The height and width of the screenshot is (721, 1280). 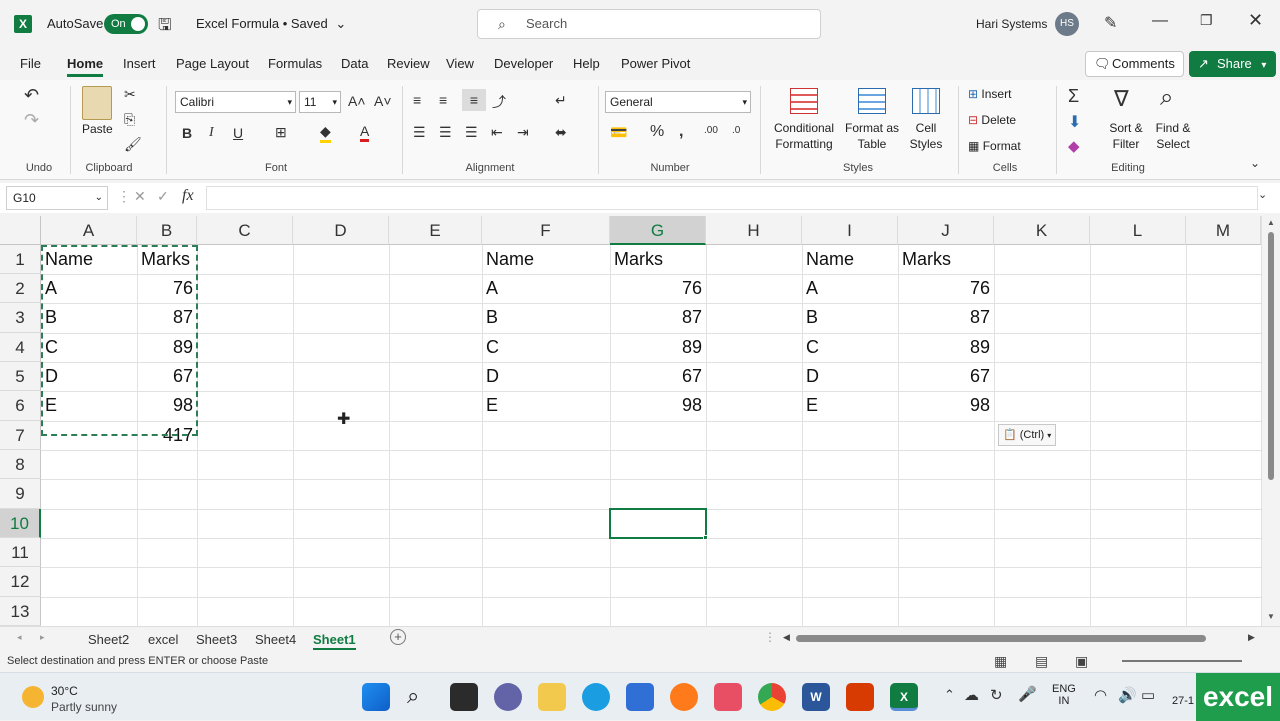 I want to click on expand-formula-bar-icon: ⌄, so click(x=1262, y=194).